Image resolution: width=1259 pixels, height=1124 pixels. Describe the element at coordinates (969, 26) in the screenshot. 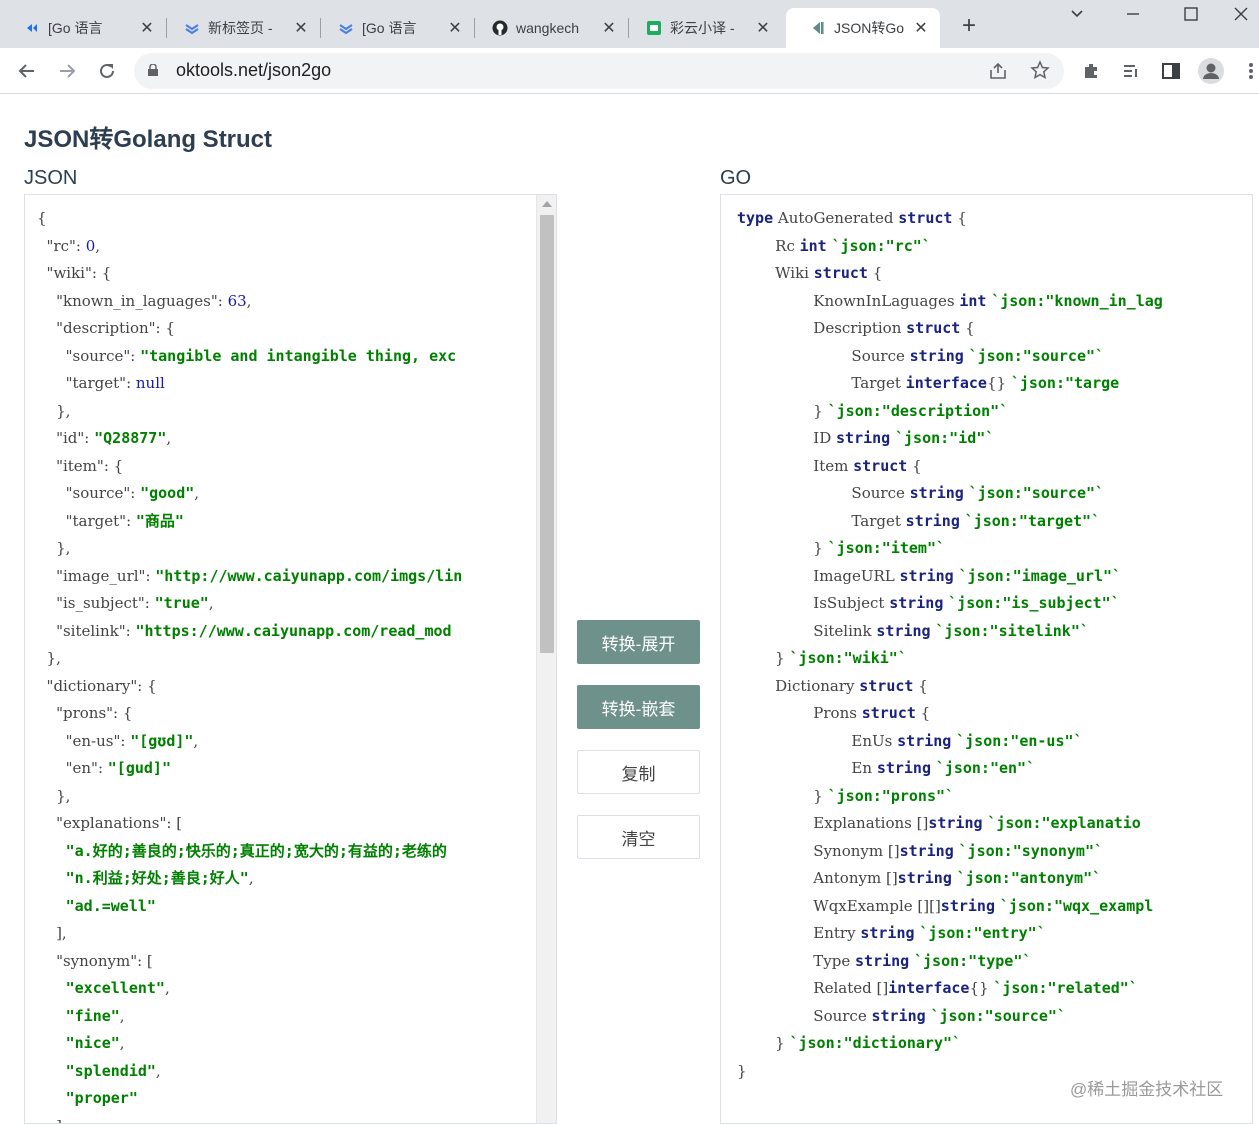

I see `new-tab-button: +` at that location.